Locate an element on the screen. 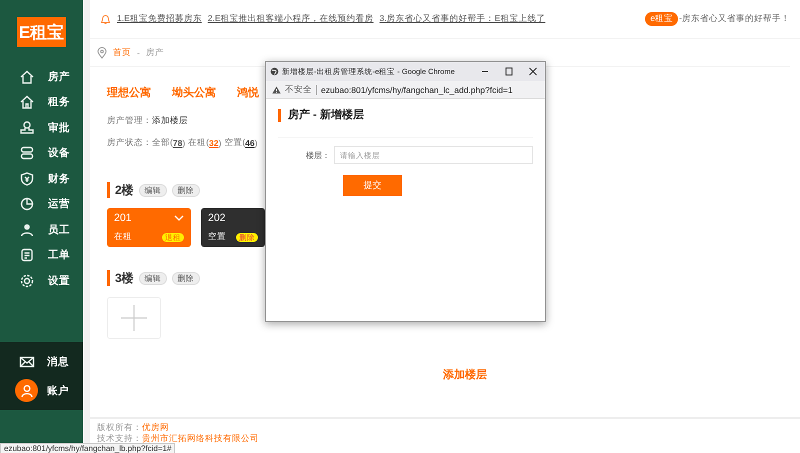  slogan: -房东省心又省事的好帮手！ is located at coordinates (734, 19).